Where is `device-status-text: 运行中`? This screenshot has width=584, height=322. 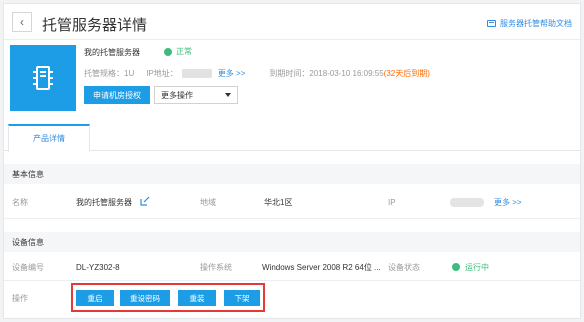 device-status-text: 运行中 is located at coordinates (477, 267).